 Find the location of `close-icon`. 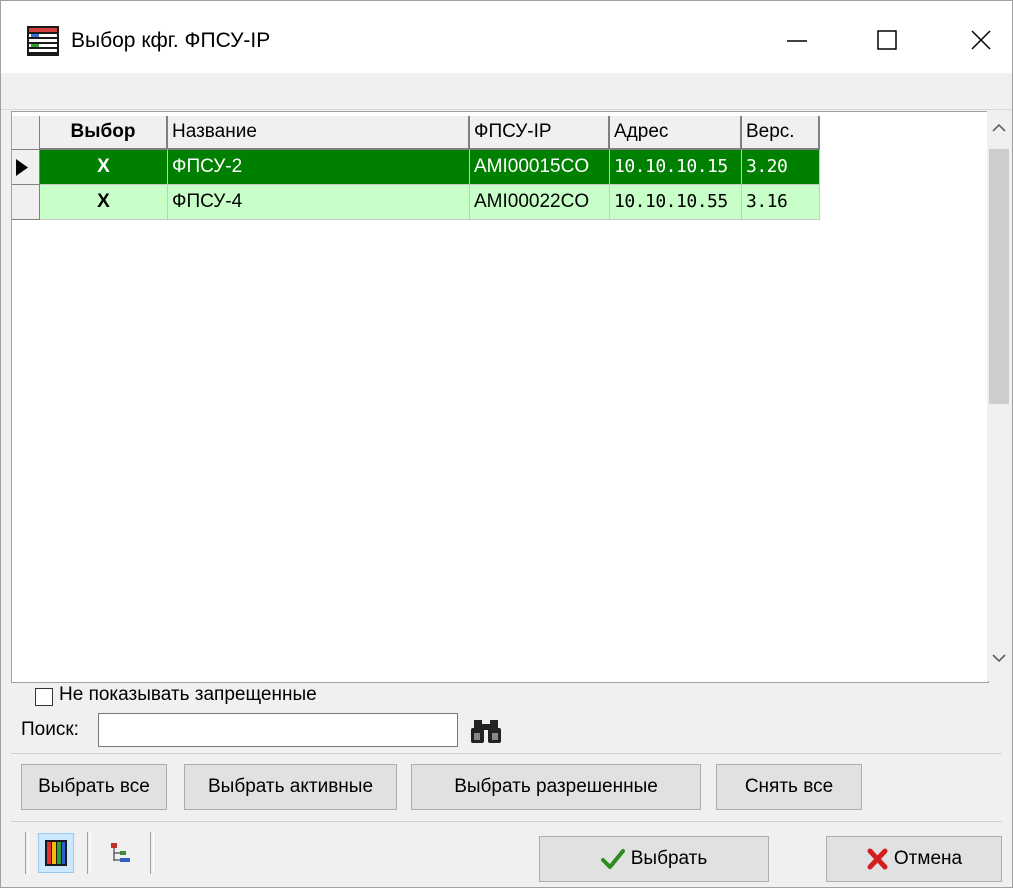

close-icon is located at coordinates (981, 40).